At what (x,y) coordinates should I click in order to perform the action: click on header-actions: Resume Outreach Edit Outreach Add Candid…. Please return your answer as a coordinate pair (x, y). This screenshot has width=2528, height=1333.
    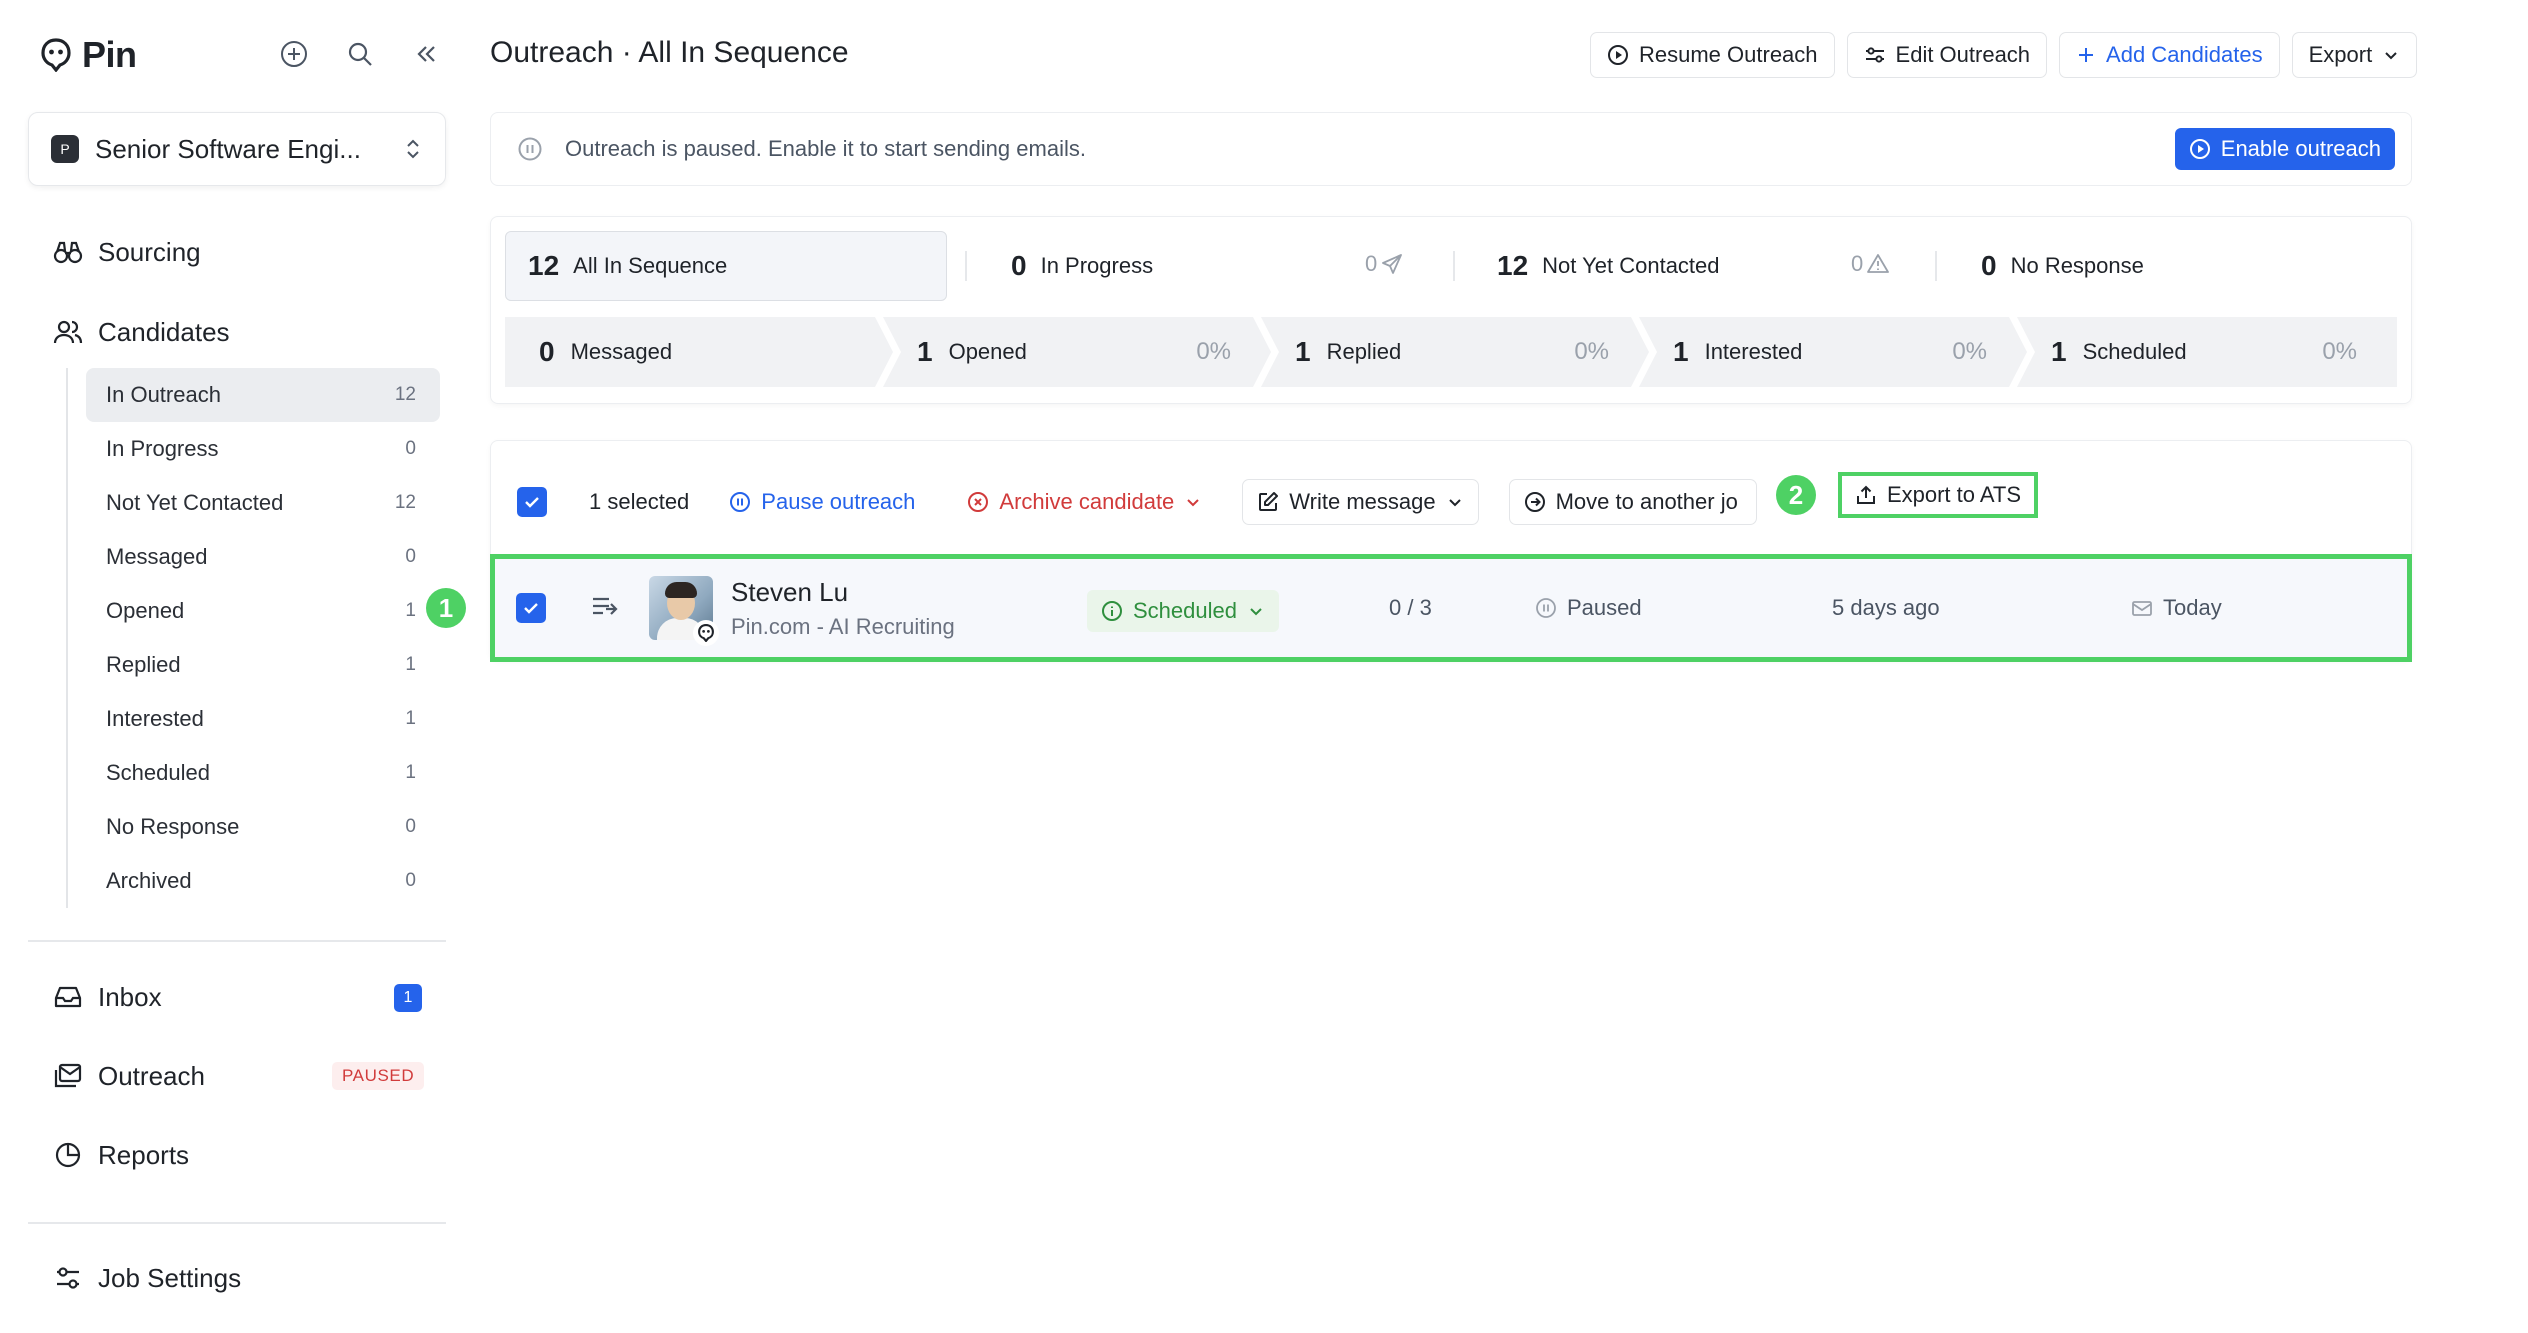
    Looking at the image, I should click on (2004, 55).